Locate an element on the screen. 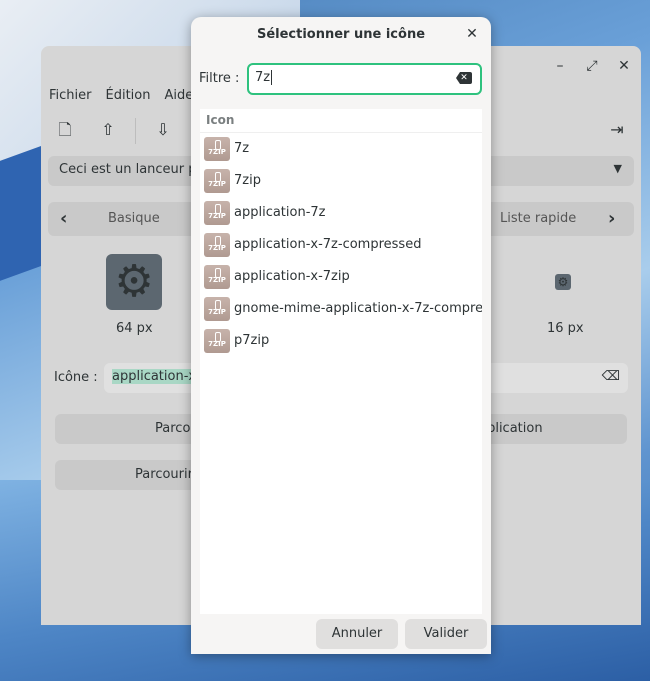  download-icon: ⇩ is located at coordinates (163, 130).